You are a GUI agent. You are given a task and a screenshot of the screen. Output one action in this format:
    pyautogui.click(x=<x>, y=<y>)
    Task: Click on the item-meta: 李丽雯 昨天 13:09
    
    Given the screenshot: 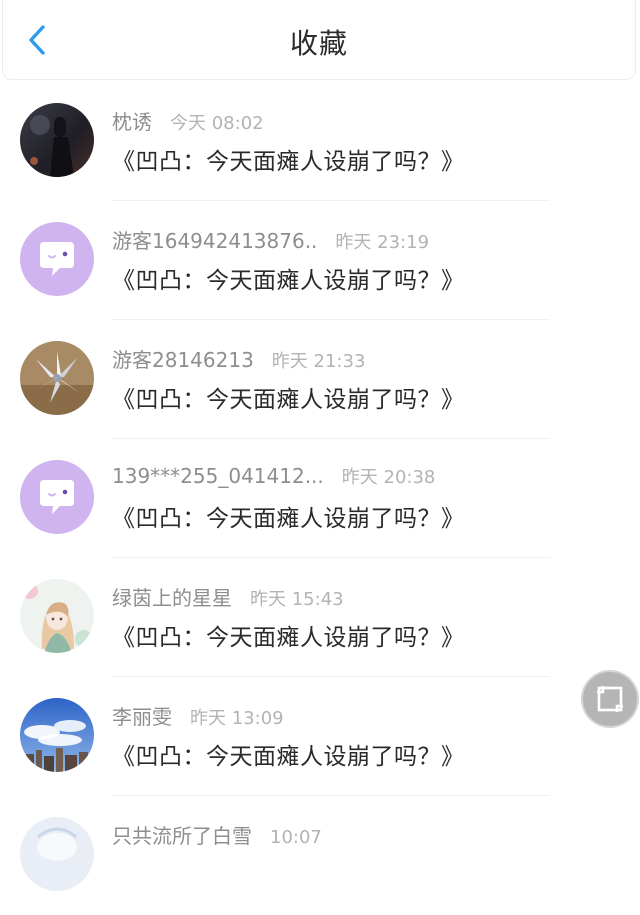 What is the action you would take?
    pyautogui.click(x=198, y=716)
    